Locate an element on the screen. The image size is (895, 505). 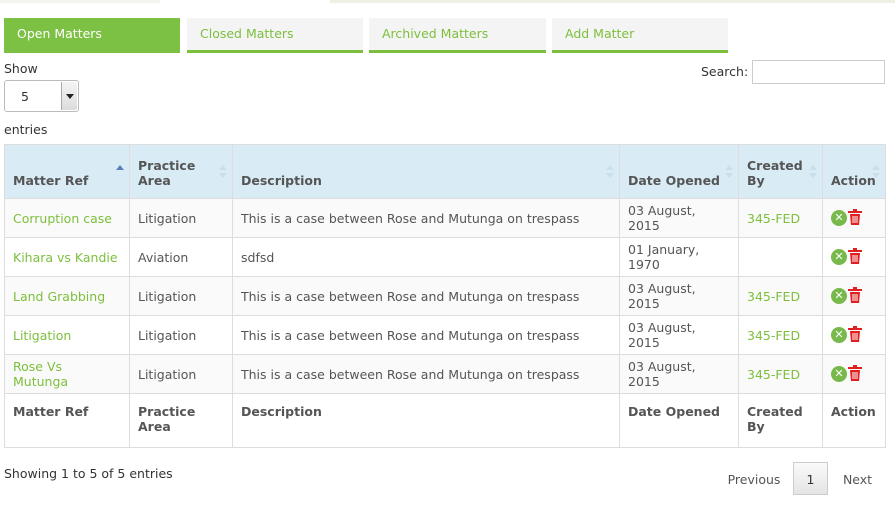
entries-per-page-select: 5 is located at coordinates (41, 96).